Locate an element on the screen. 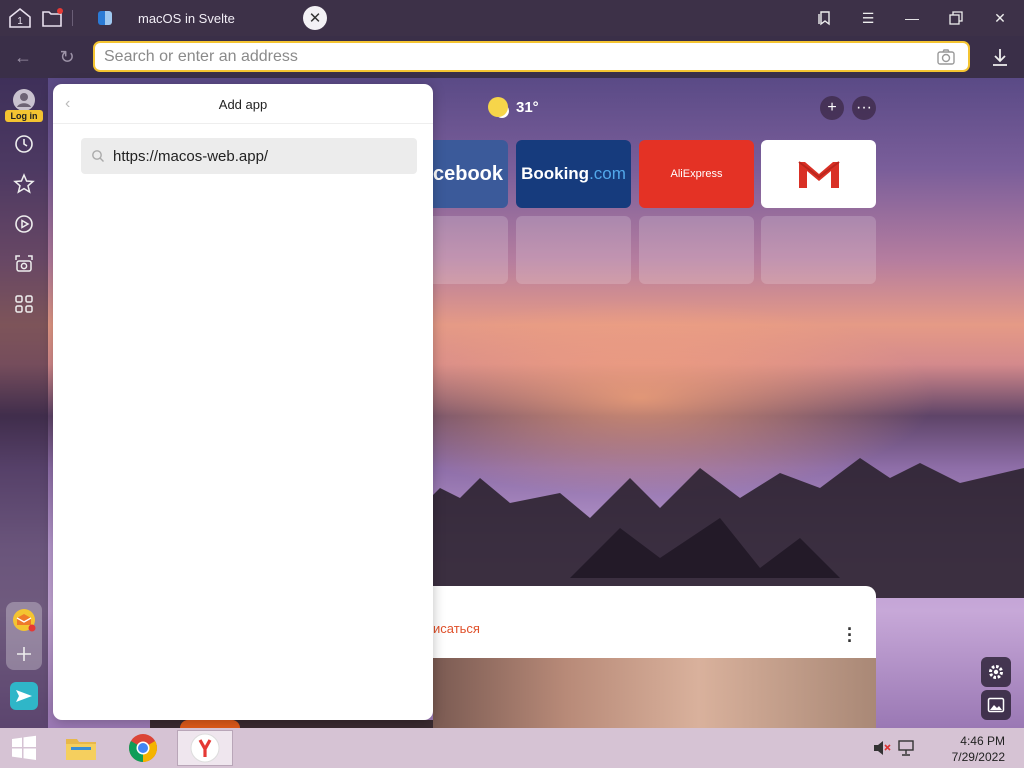 The height and width of the screenshot is (768, 1024). facebook-label: cebook is located at coordinates (468, 173).